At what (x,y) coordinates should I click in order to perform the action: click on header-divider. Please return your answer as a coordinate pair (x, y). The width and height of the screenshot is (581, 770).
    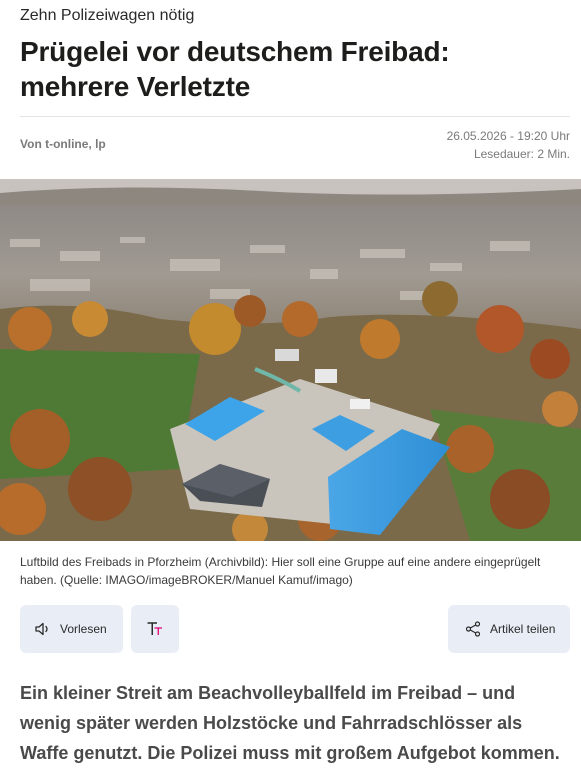
    Looking at the image, I should click on (295, 116).